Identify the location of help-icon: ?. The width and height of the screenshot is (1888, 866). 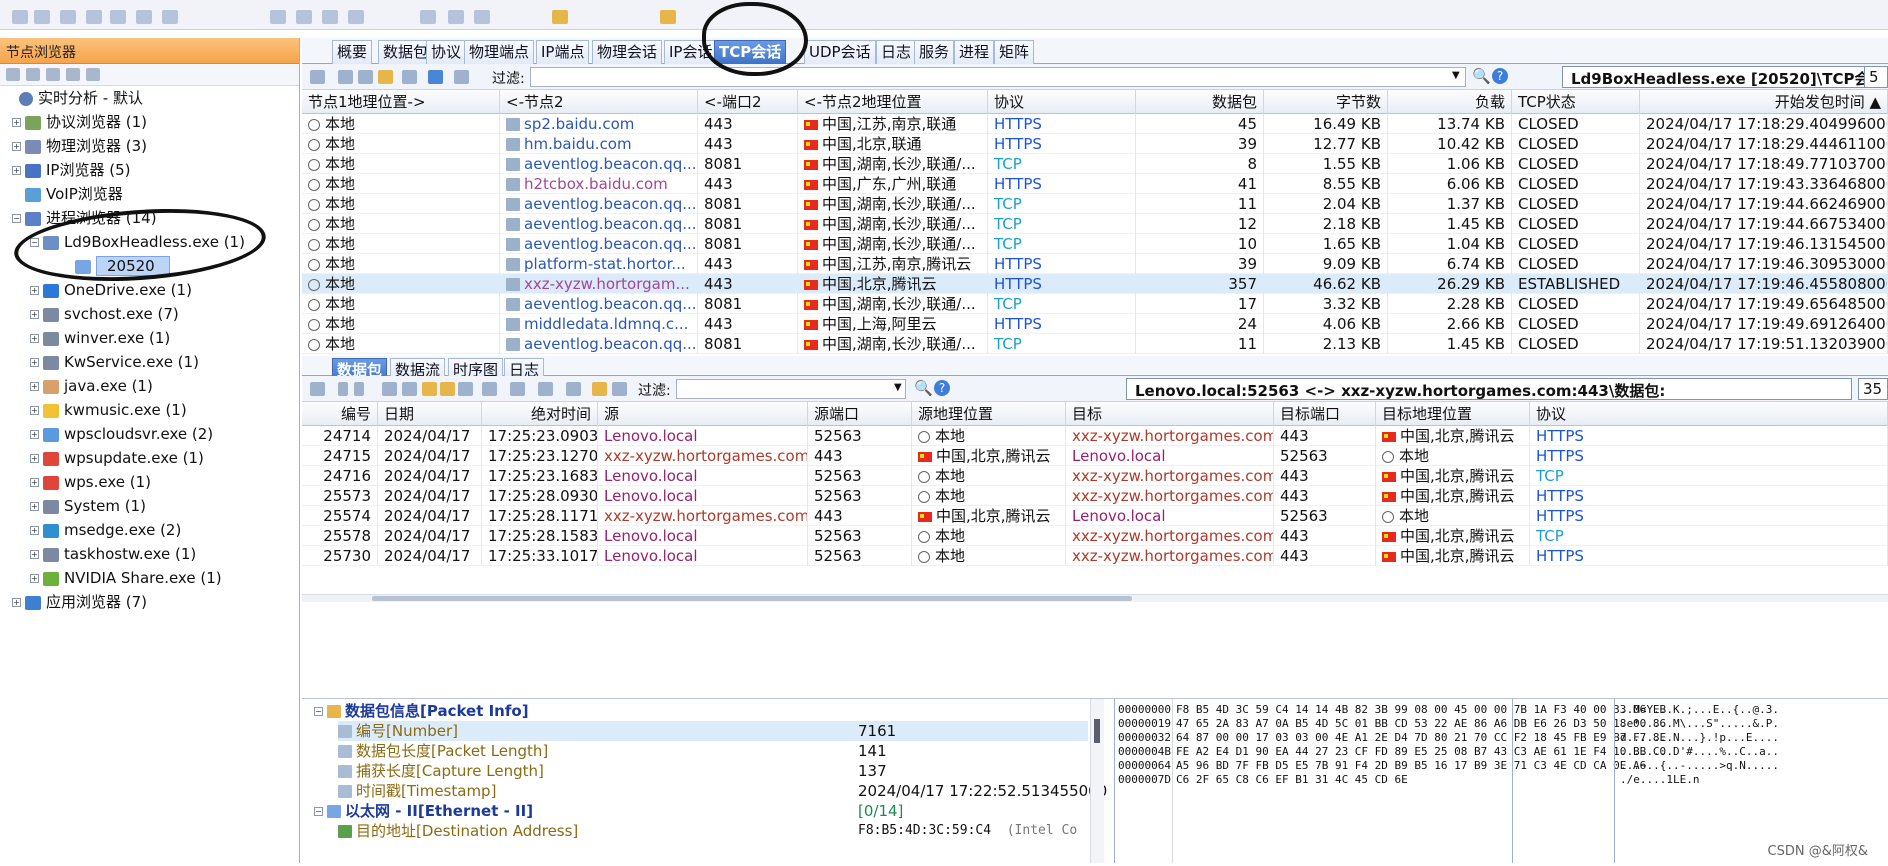
(942, 388).